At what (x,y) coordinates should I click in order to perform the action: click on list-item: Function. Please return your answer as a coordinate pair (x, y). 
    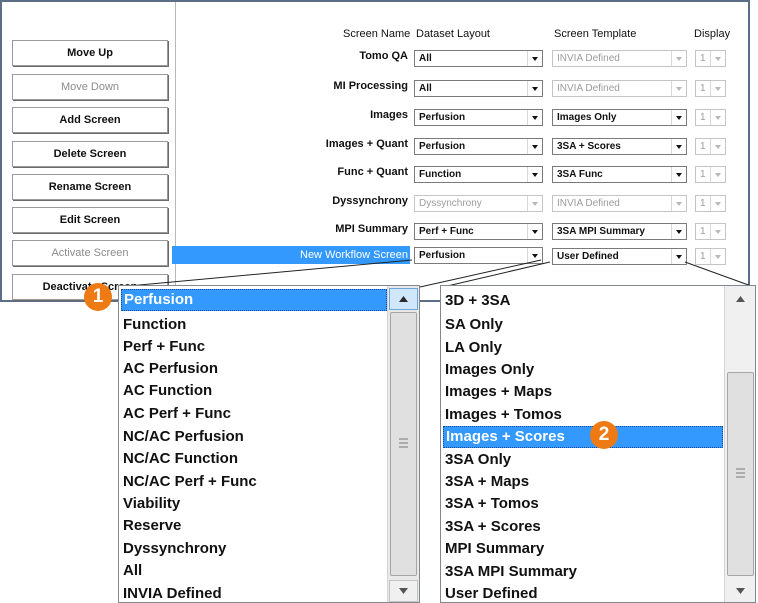
    Looking at the image, I should click on (153, 325).